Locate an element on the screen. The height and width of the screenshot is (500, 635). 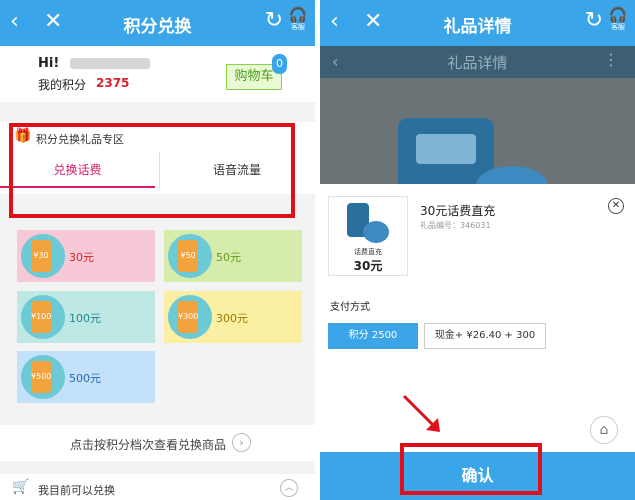
coin-icon is located at coordinates (376, 232).